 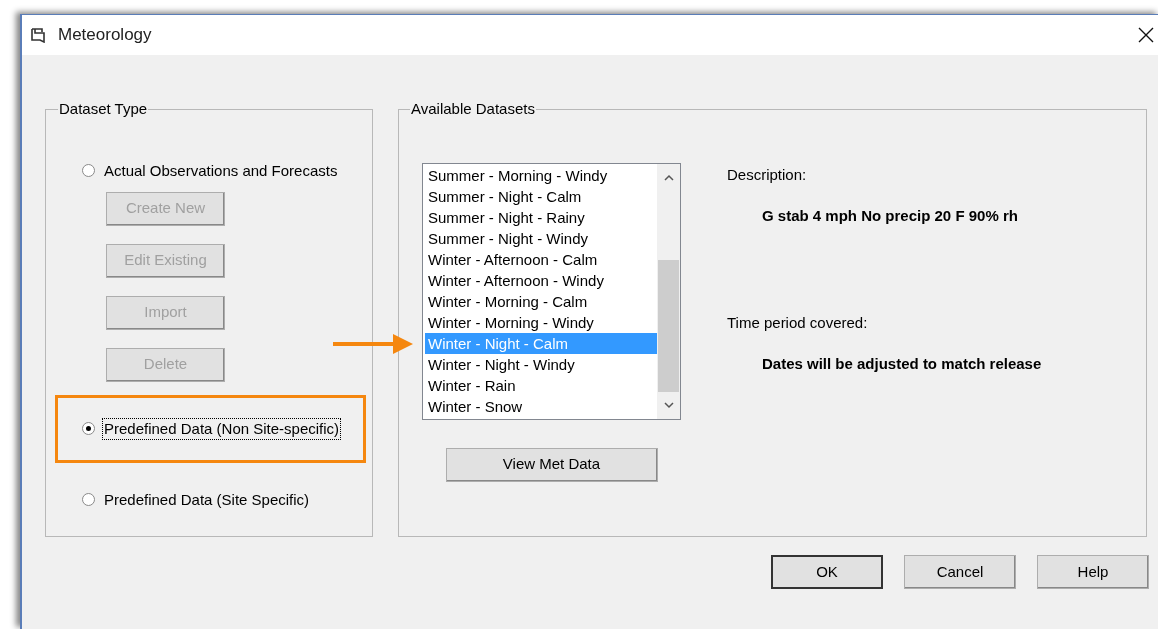 I want to click on list-item: Summer - Morning - Windy, so click(x=541, y=175).